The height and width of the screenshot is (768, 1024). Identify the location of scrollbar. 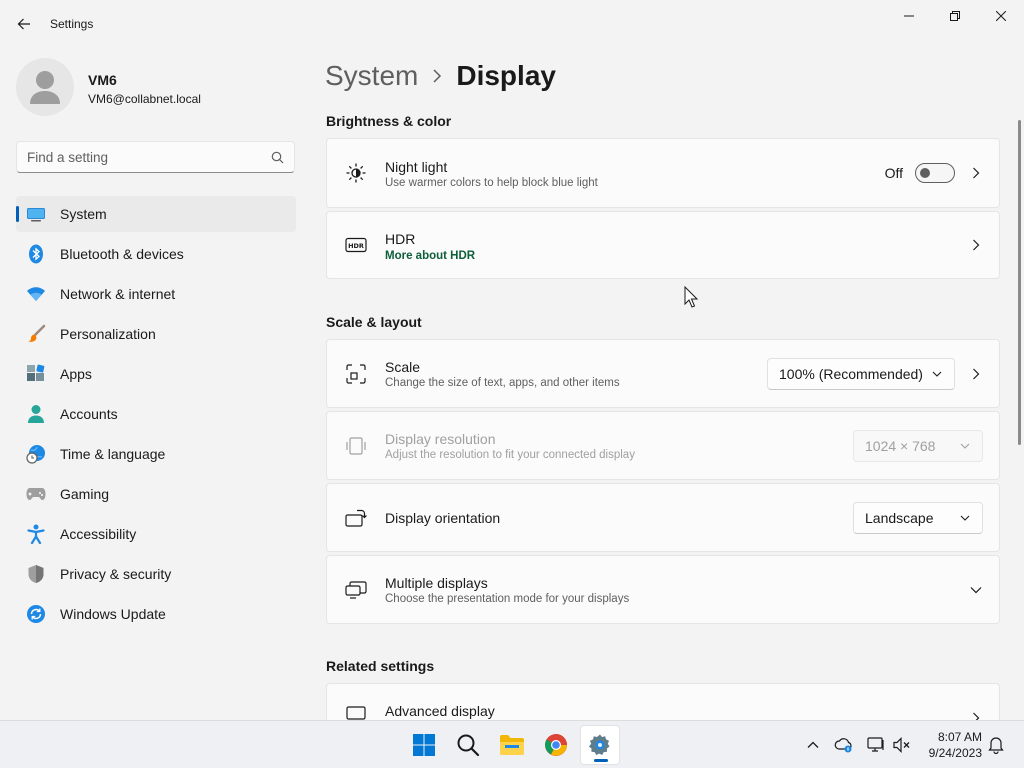
(1019, 282).